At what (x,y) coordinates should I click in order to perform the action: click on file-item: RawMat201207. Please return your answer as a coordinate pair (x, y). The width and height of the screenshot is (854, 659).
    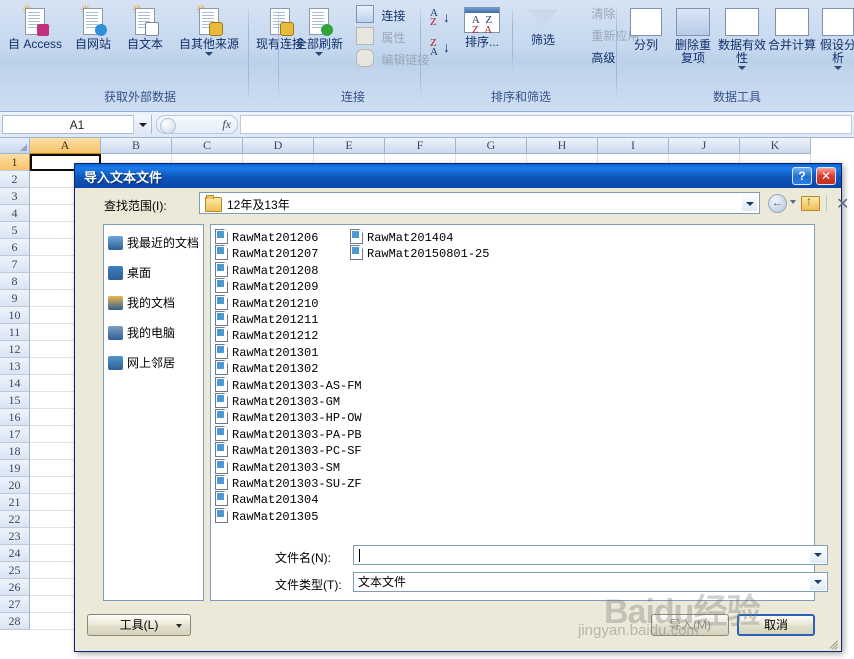
    Looking at the image, I should click on (266, 253).